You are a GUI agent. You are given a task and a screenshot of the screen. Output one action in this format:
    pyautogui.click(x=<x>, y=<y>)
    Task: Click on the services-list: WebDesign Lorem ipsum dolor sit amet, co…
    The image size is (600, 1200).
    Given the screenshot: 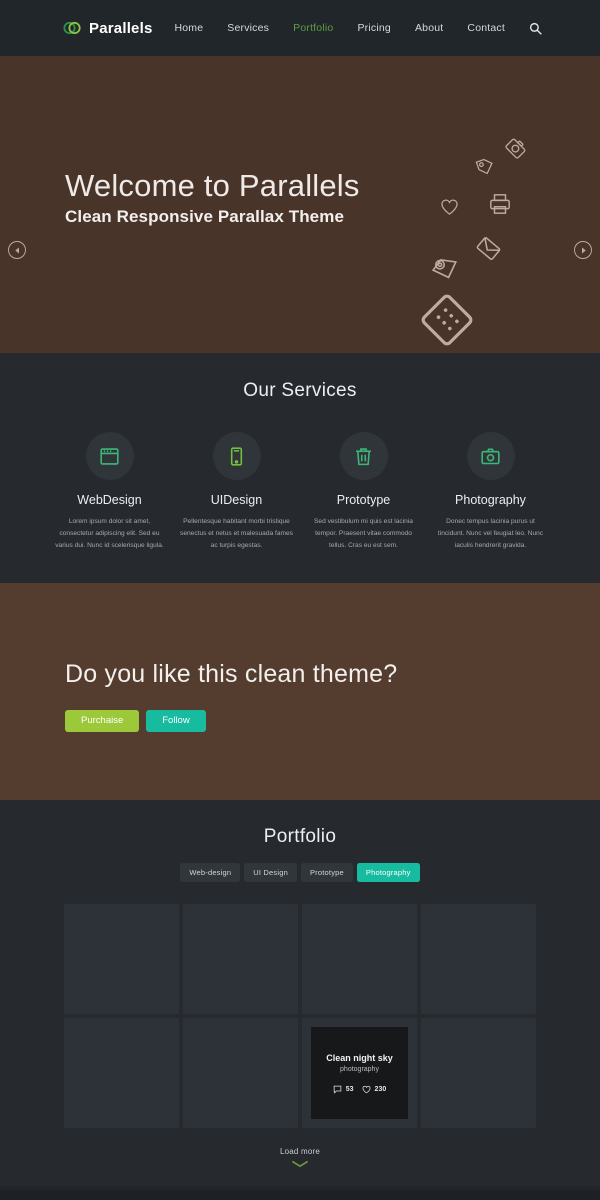 What is the action you would take?
    pyautogui.click(x=300, y=492)
    